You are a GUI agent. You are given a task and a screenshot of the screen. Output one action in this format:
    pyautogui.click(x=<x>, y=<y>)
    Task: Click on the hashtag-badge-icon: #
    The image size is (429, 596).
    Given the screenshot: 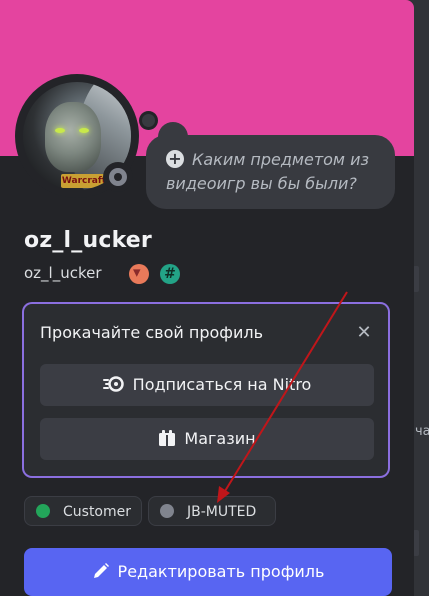 What is the action you would take?
    pyautogui.click(x=170, y=274)
    